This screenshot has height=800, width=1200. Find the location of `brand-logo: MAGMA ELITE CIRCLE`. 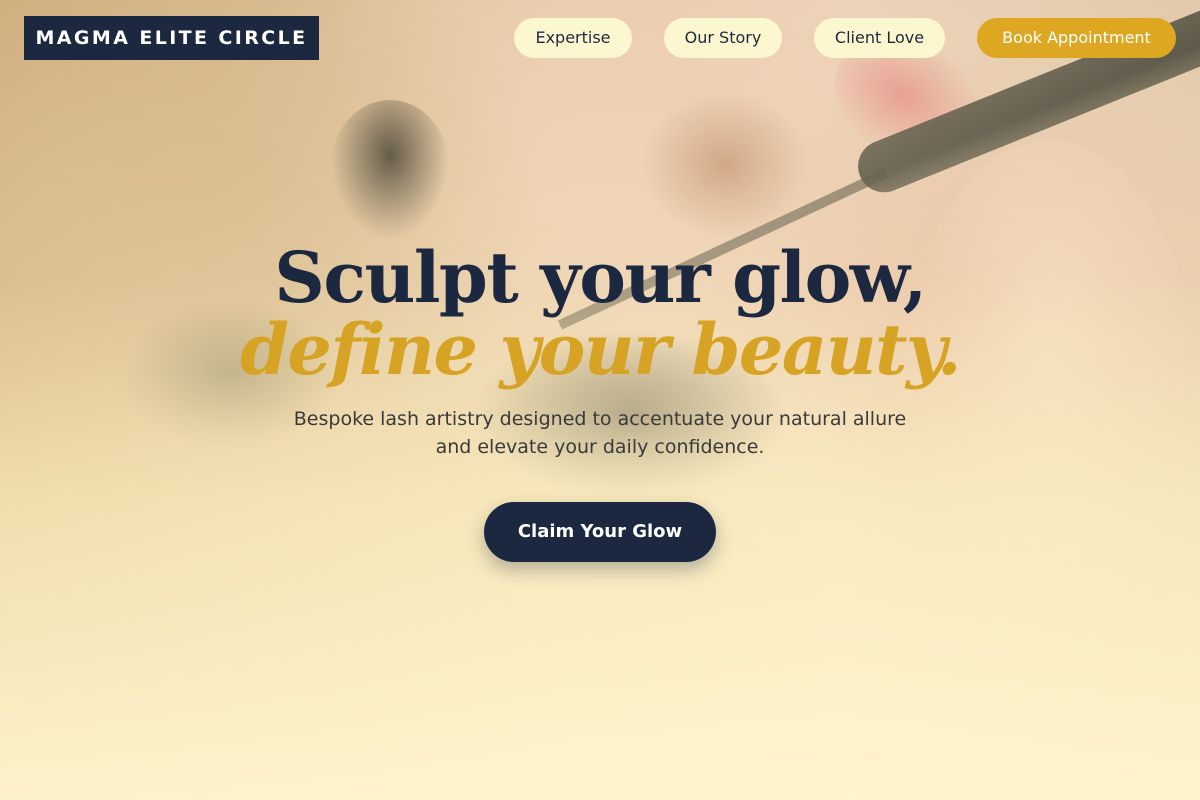

brand-logo: MAGMA ELITE CIRCLE is located at coordinates (171, 38).